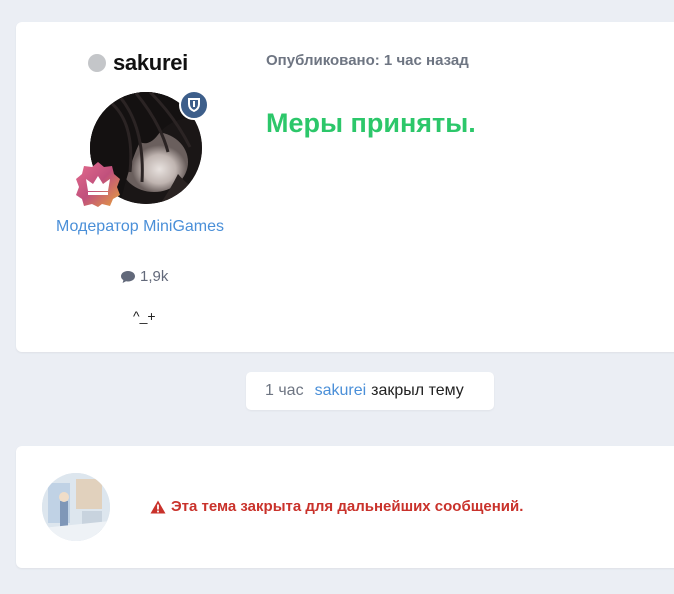  Describe the element at coordinates (154, 276) in the screenshot. I see `message-count-value: 1,9k` at that location.